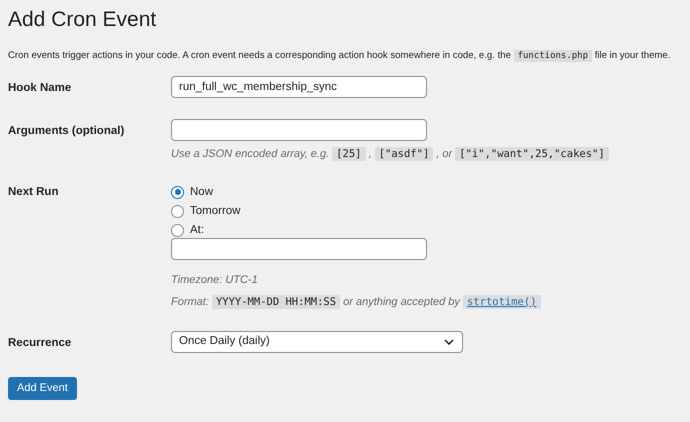 This screenshot has width=690, height=422. I want to click on page-title: Add Cron Event, so click(83, 20).